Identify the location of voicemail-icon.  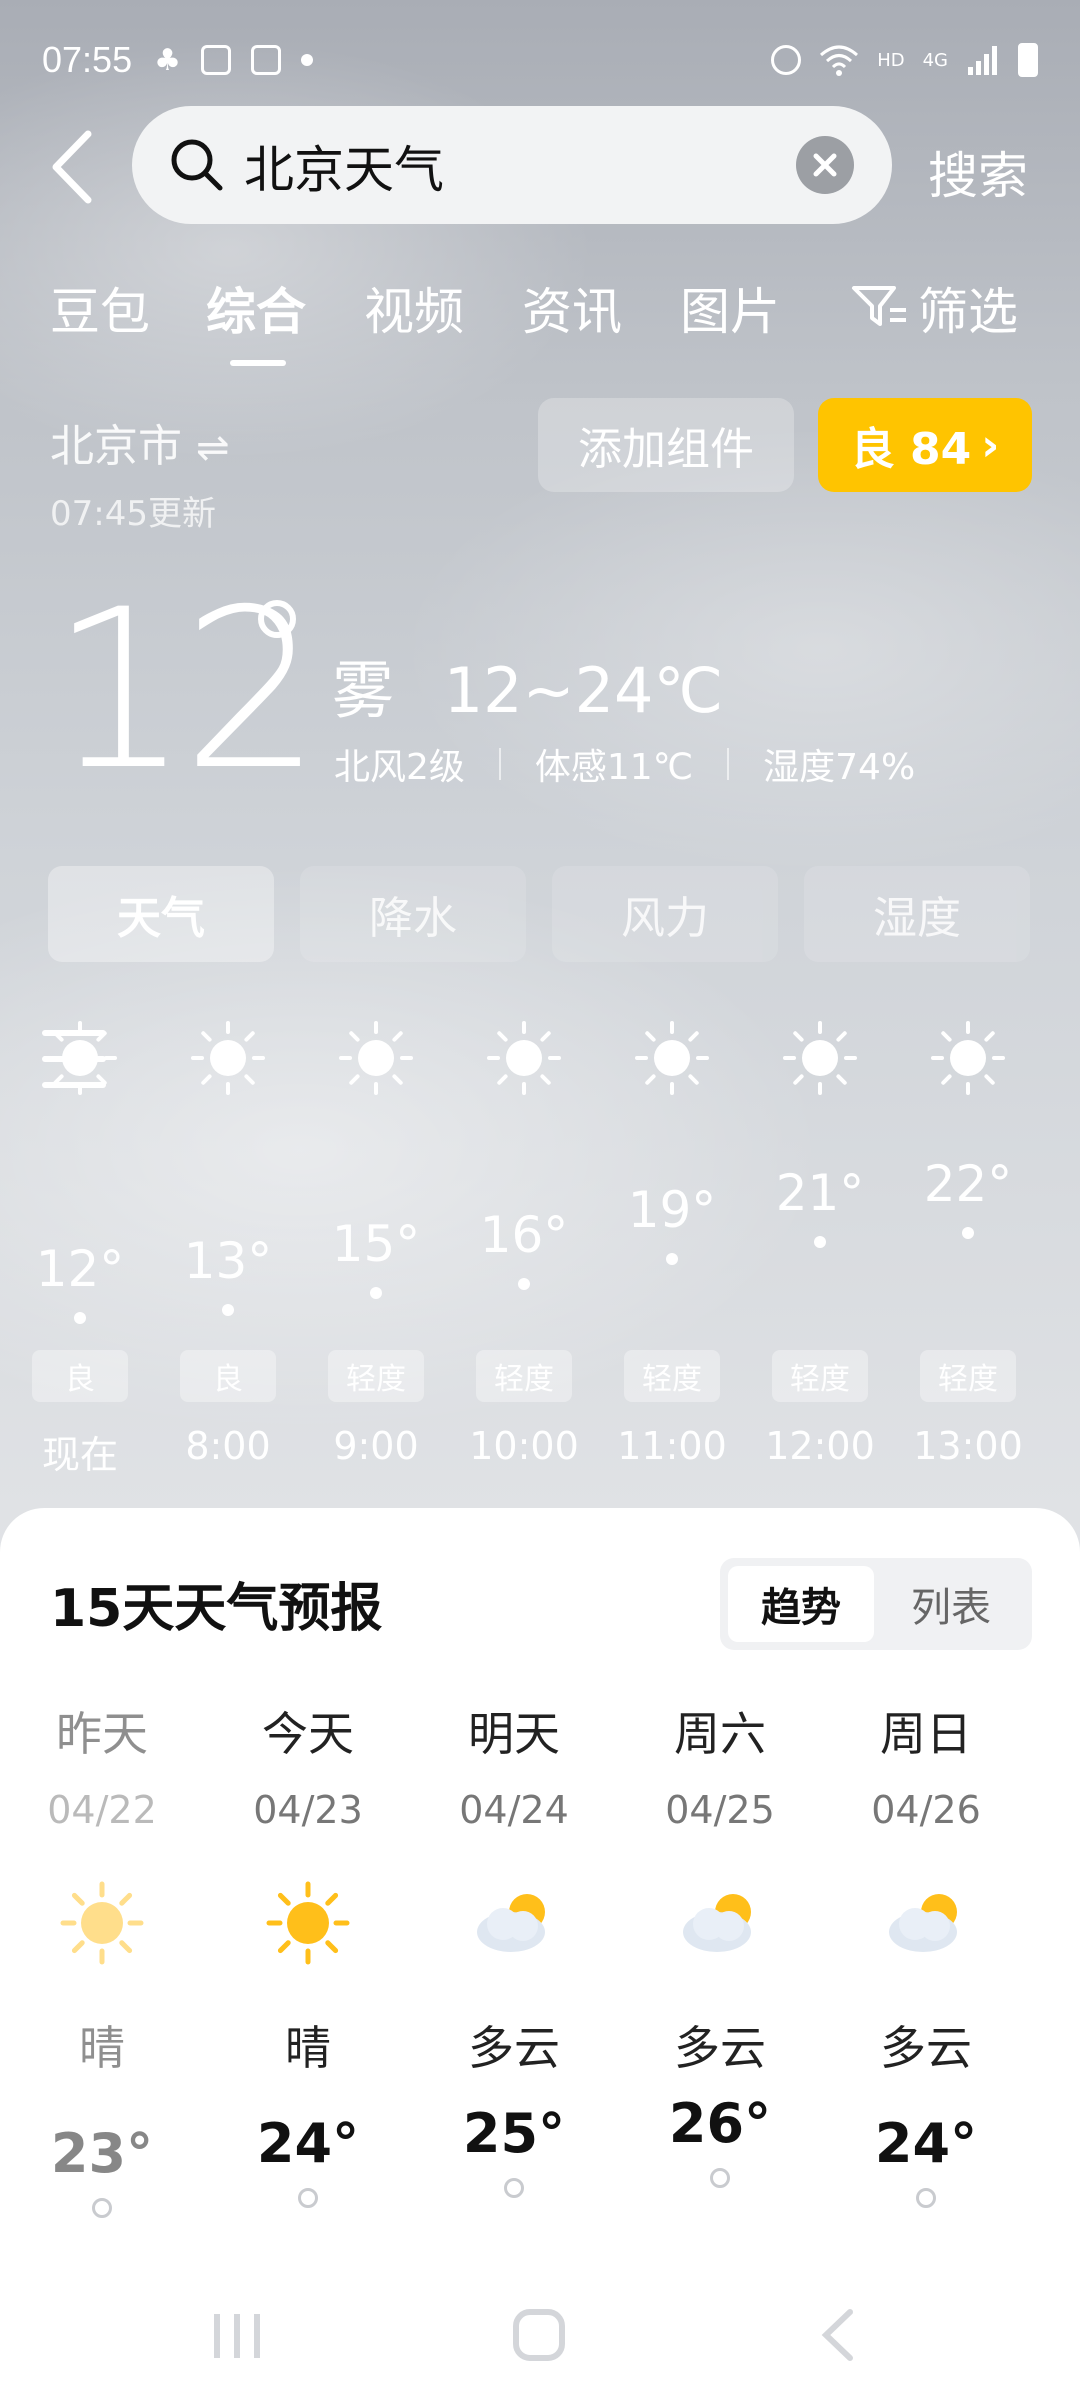
(216, 60).